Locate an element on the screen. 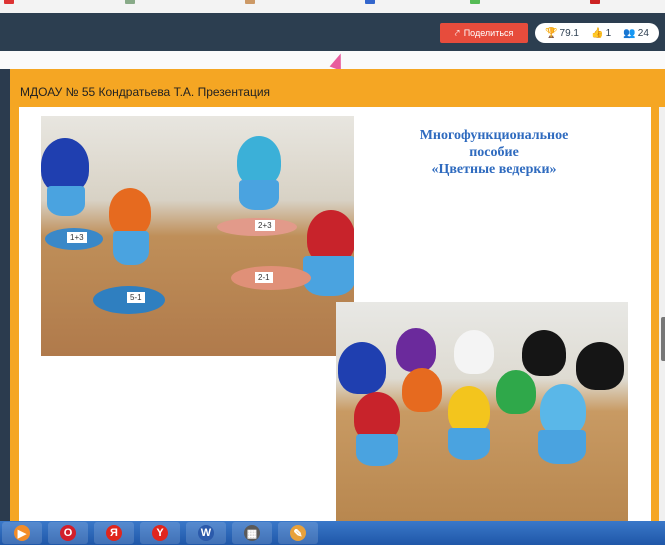  users-icon: 👥 is located at coordinates (629, 33).